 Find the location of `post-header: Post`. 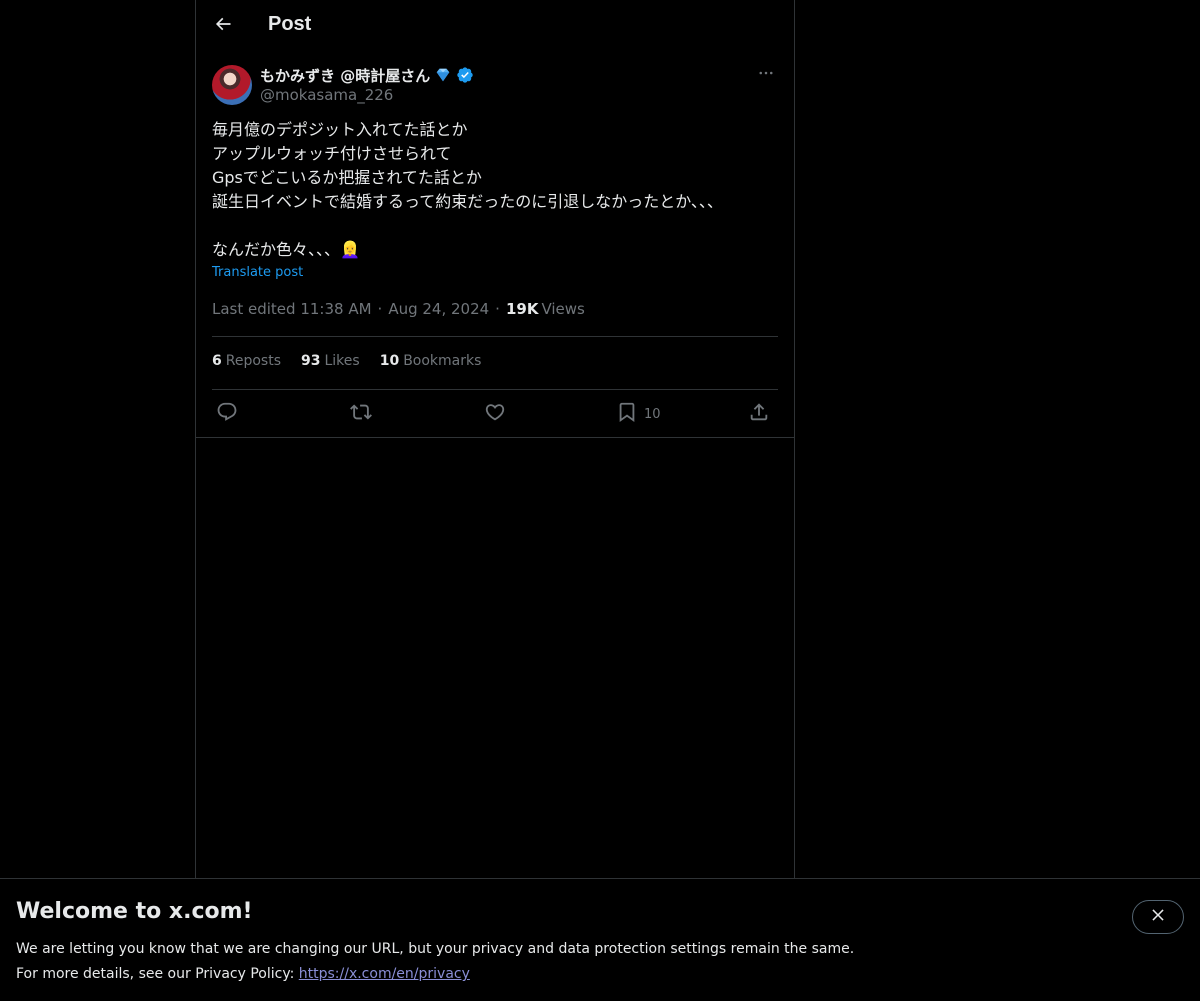

post-header: Post is located at coordinates (495, 26).